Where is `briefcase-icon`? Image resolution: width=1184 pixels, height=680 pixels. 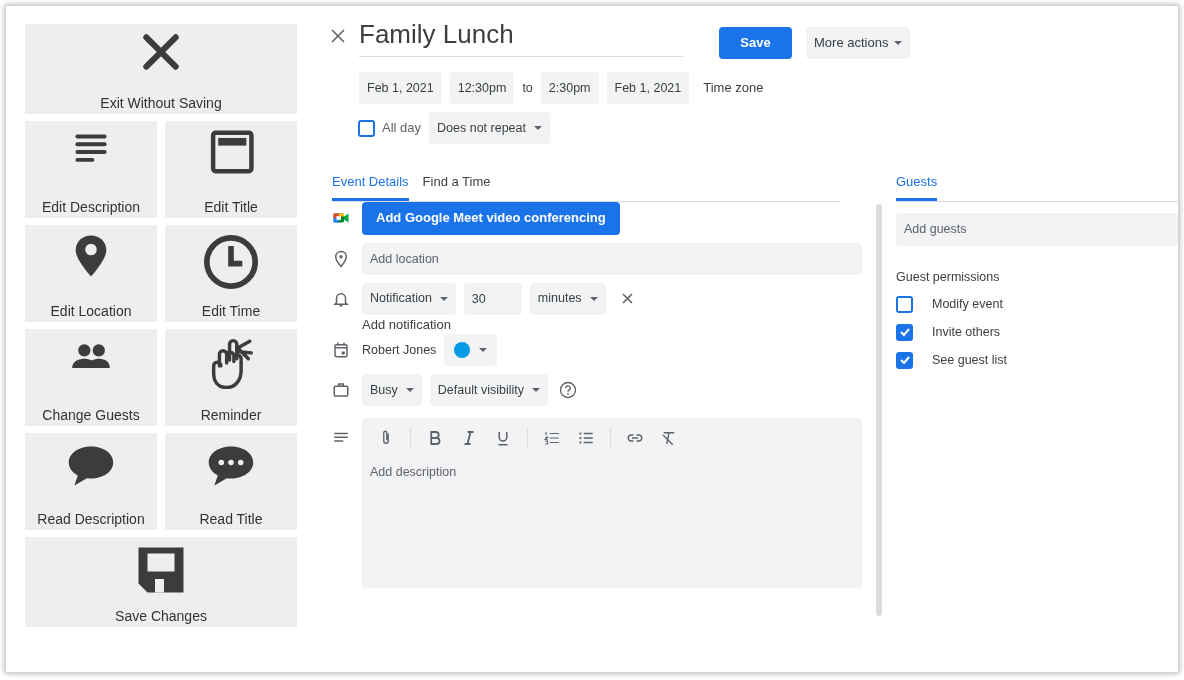
briefcase-icon is located at coordinates (341, 390).